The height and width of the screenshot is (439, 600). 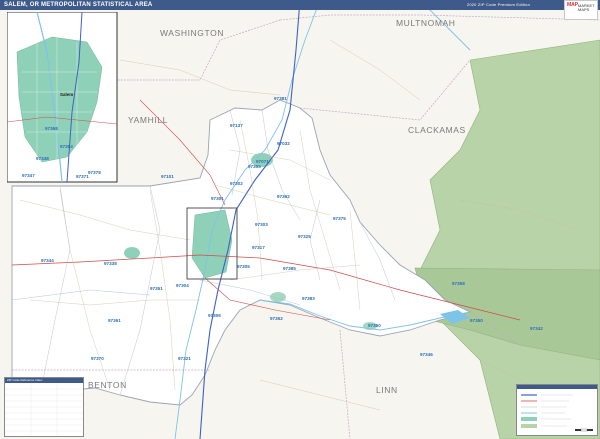 What do you see at coordinates (114, 320) in the screenshot?
I see `zip-label: 97361` at bounding box center [114, 320].